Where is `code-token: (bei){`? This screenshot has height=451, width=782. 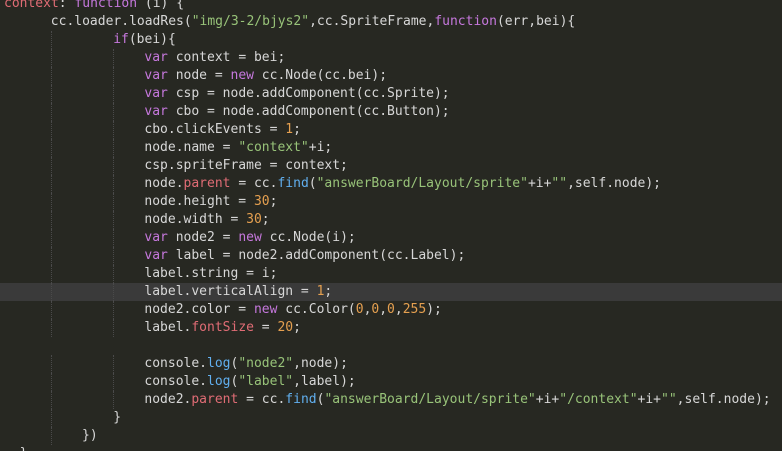
code-token: (bei){ is located at coordinates (152, 39).